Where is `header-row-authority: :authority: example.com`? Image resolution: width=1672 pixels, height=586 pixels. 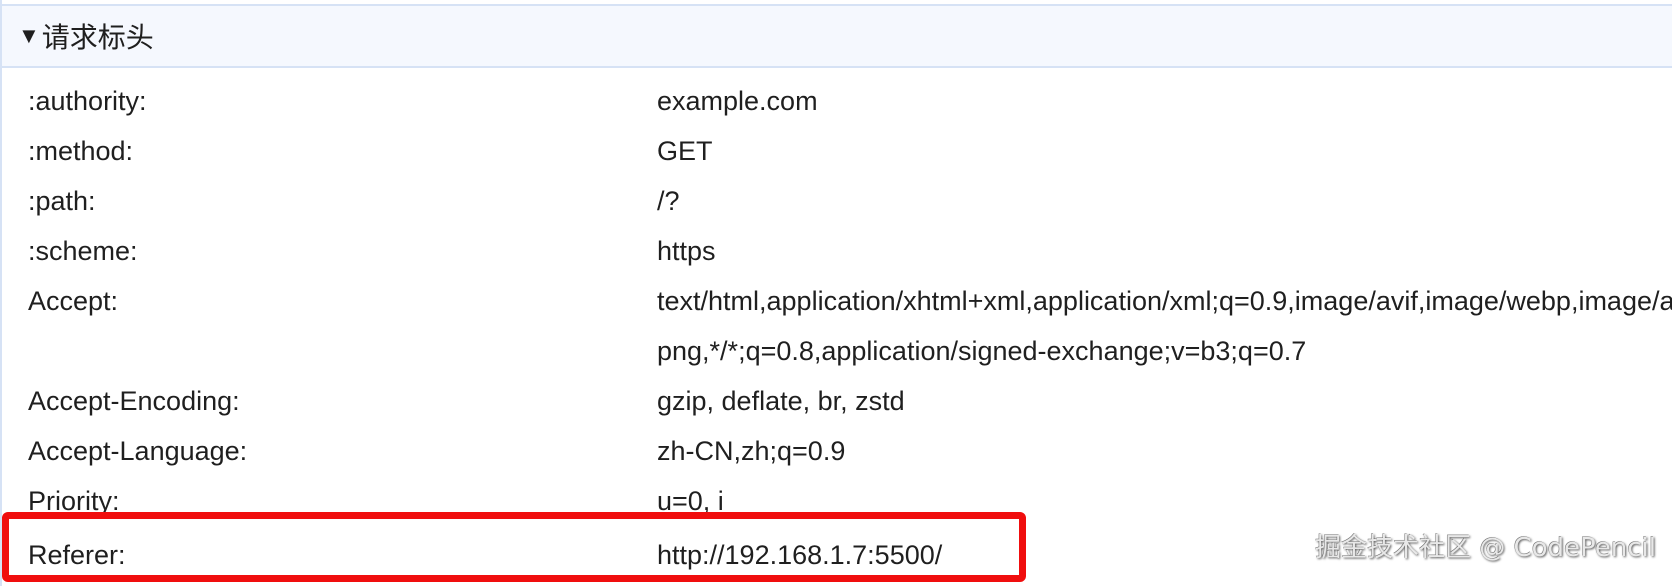 header-row-authority: :authority: example.com is located at coordinates (837, 101).